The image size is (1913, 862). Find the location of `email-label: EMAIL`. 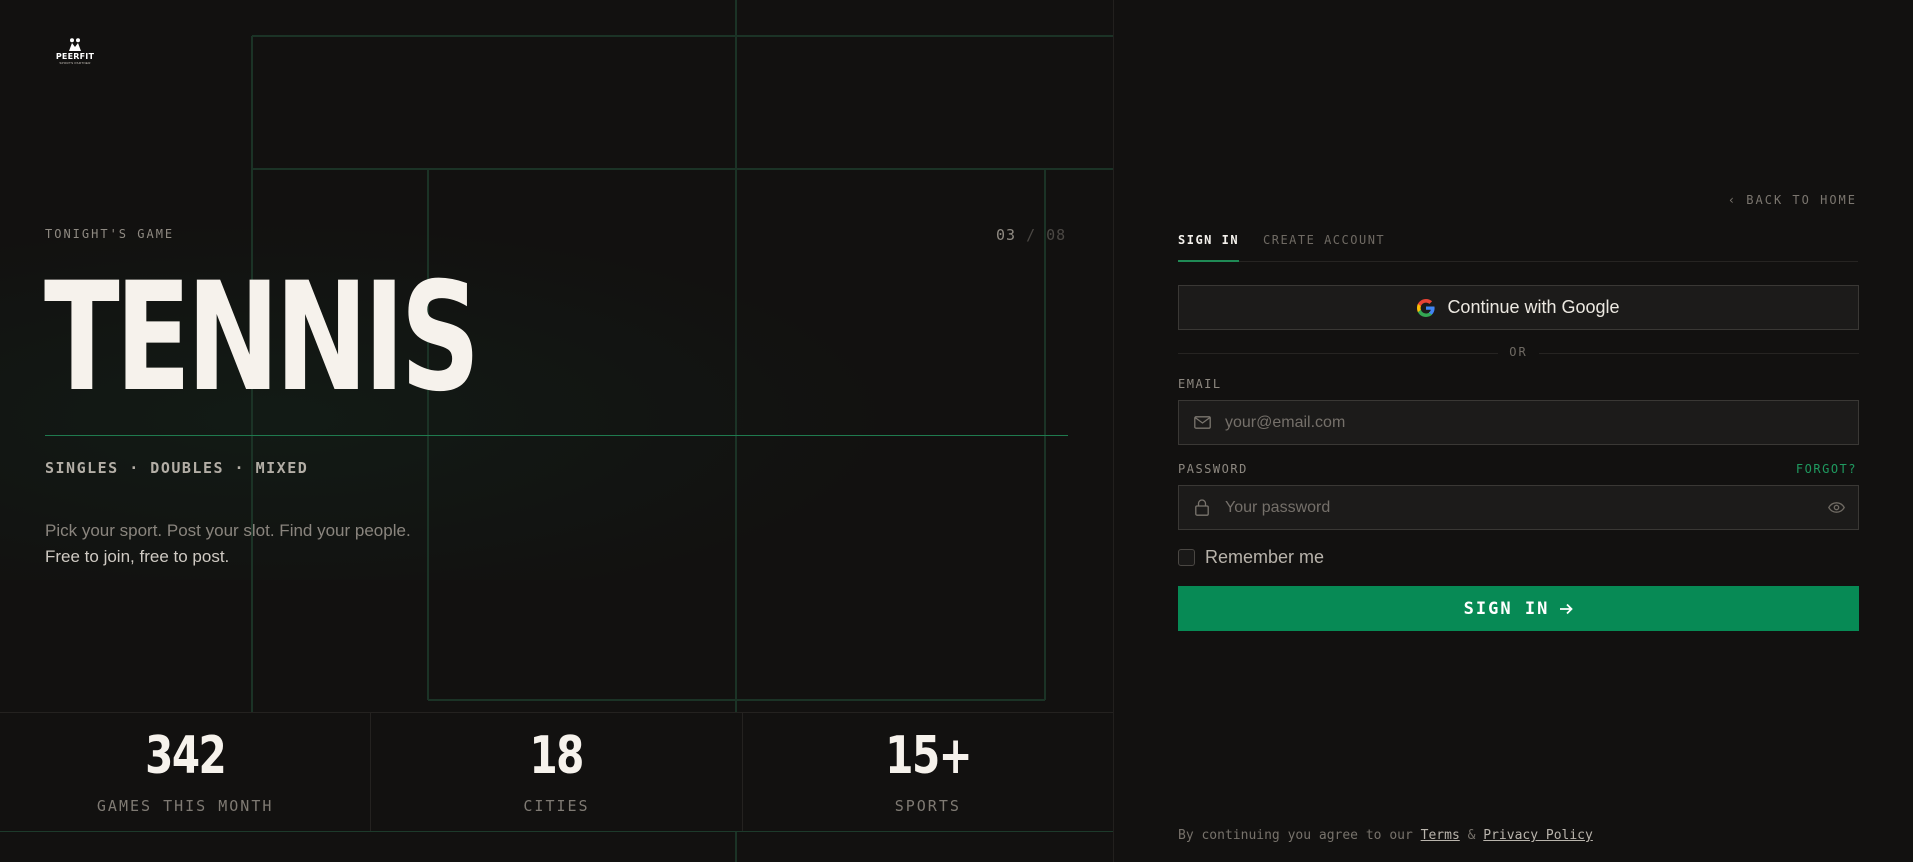

email-label: EMAIL is located at coordinates (1200, 384).